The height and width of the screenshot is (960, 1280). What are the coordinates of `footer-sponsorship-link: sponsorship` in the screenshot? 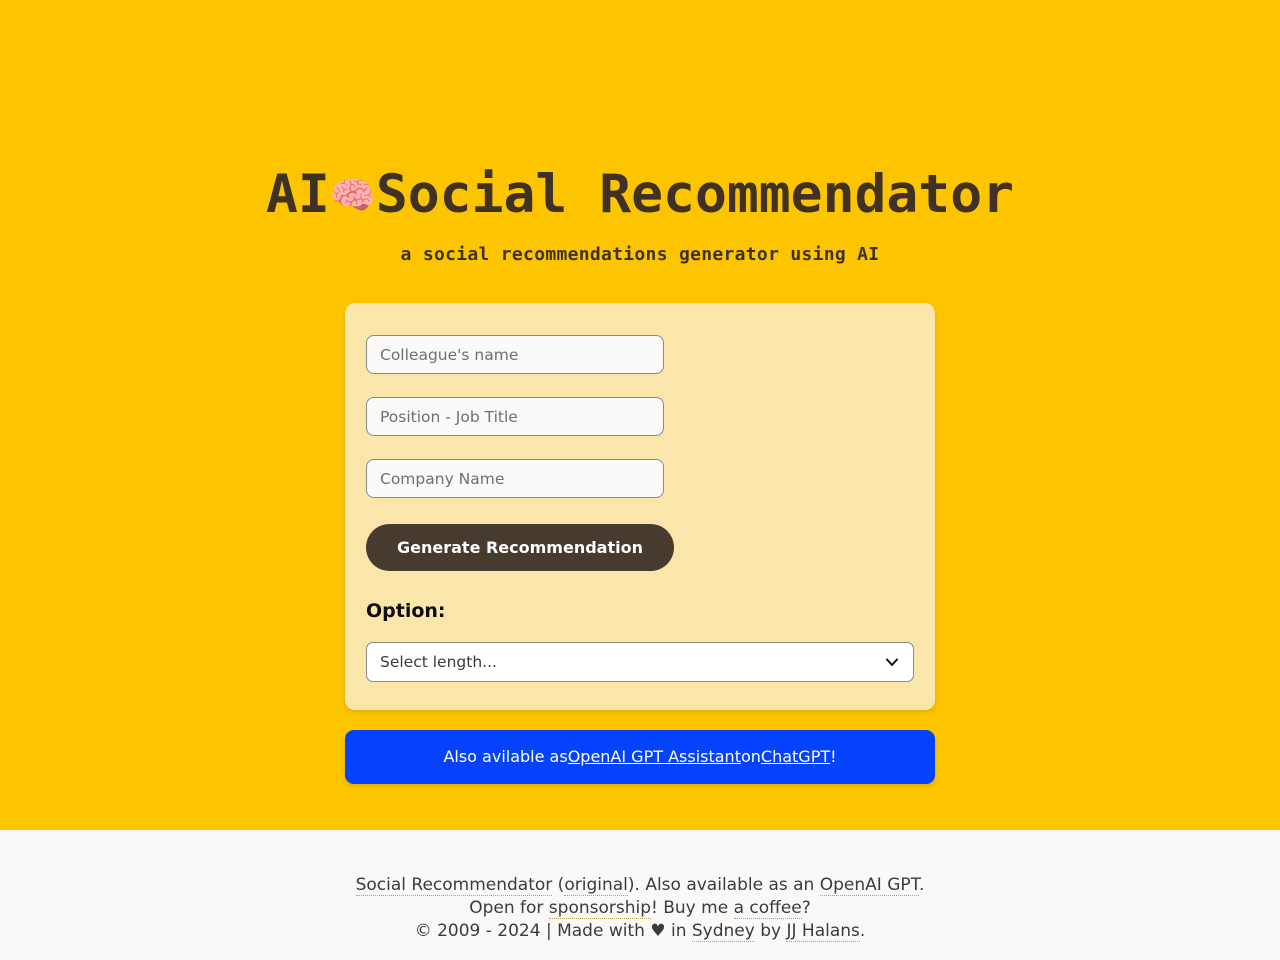 It's located at (600, 908).